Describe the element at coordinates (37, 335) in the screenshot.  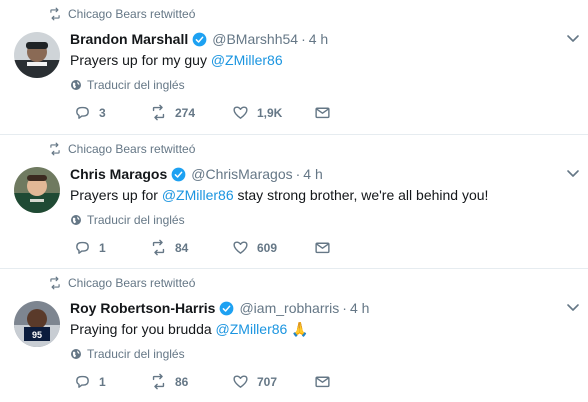
I see `svg-text: 95` at that location.